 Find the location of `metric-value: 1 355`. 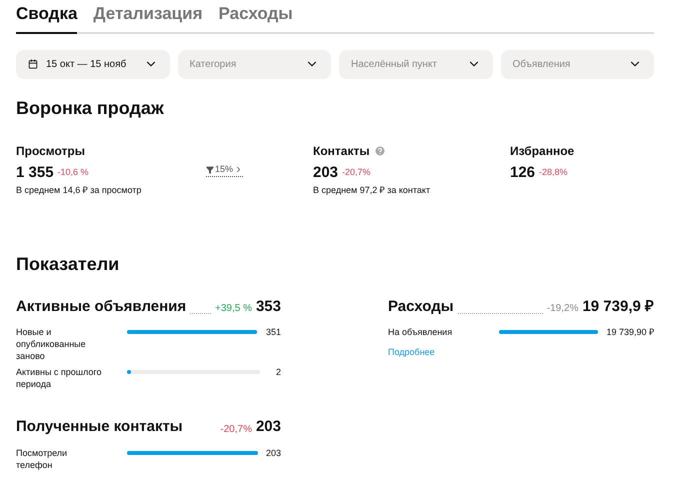

metric-value: 1 355 is located at coordinates (35, 173).